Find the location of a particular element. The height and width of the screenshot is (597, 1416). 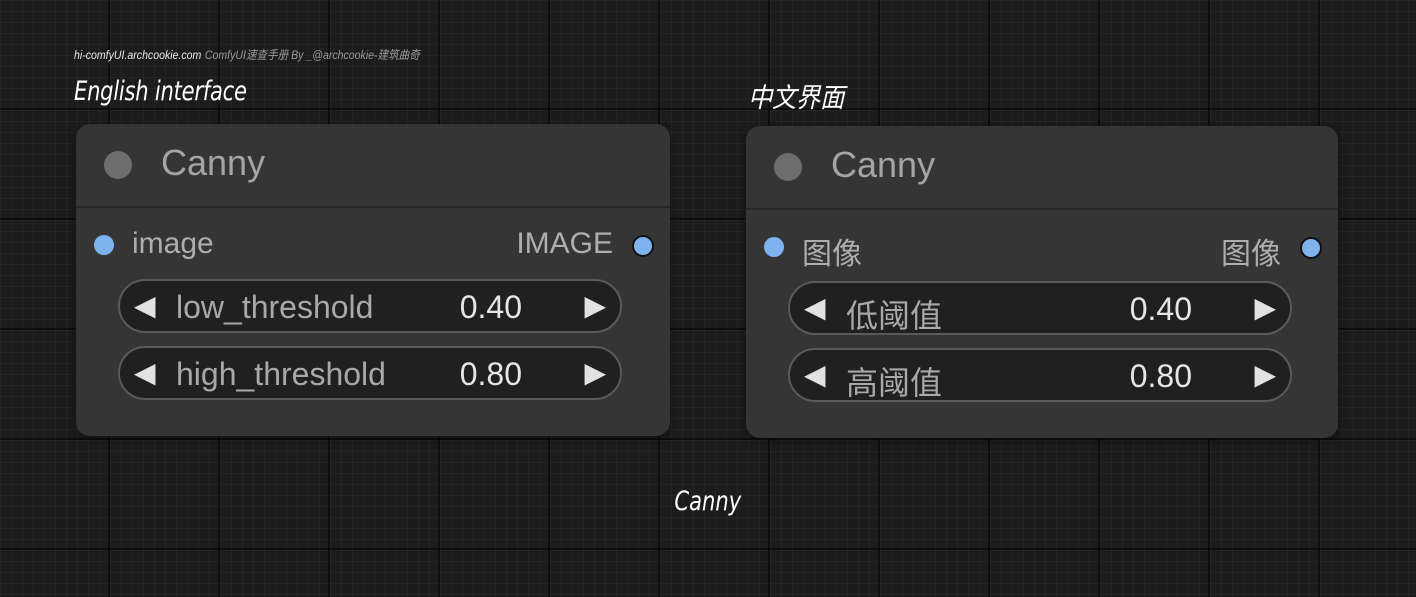

low-threshold-widget: ◀ 低阈值 0.40 ▶ is located at coordinates (1040, 308).